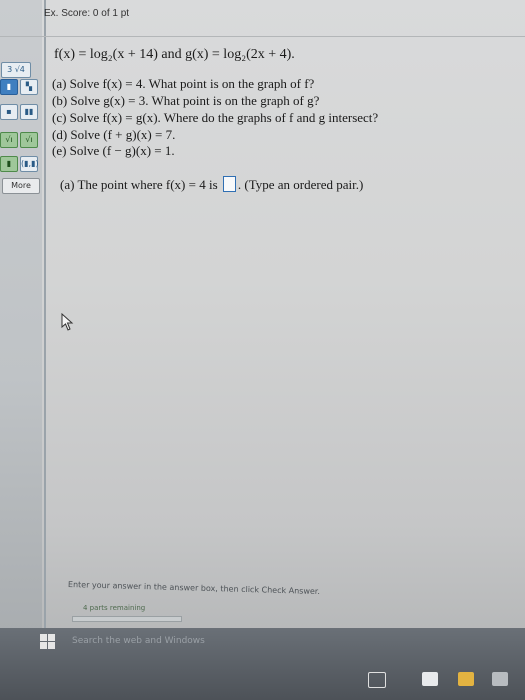 The height and width of the screenshot is (700, 525). Describe the element at coordinates (29, 164) in the screenshot. I see `palette-button-ordered-pair: (▮,▮)` at that location.